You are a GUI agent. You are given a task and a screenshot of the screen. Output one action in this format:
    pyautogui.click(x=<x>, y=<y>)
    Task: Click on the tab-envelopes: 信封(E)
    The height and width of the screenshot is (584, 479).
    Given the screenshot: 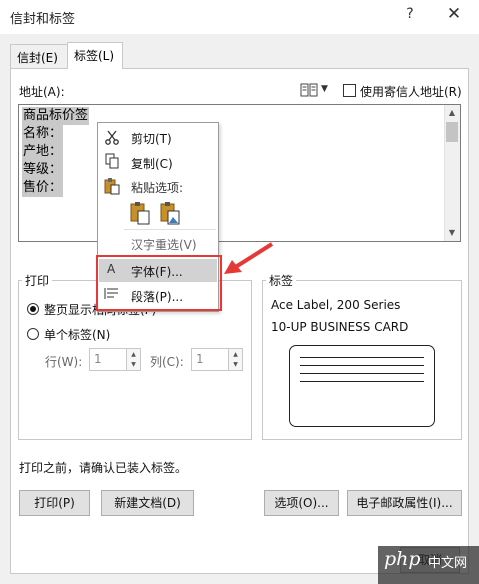 What is the action you would take?
    pyautogui.click(x=39, y=56)
    